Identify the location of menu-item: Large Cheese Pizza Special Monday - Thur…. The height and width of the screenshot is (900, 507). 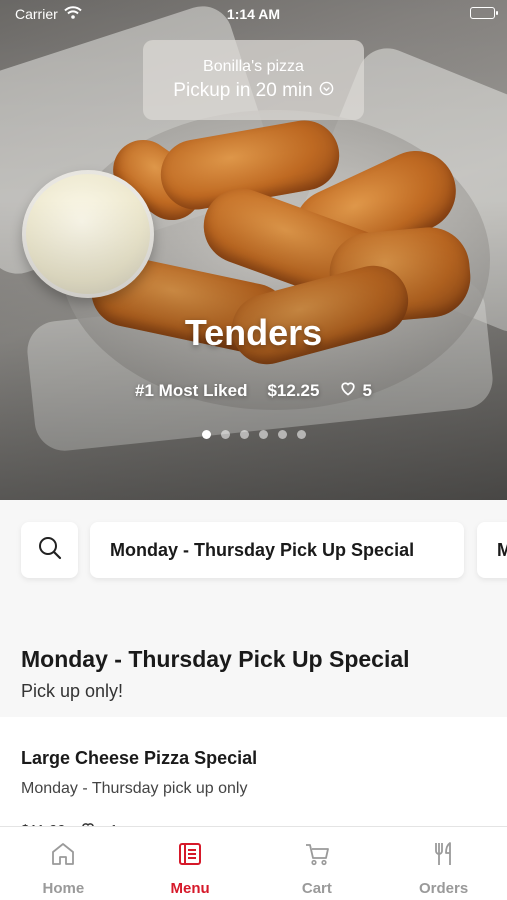
(253, 778).